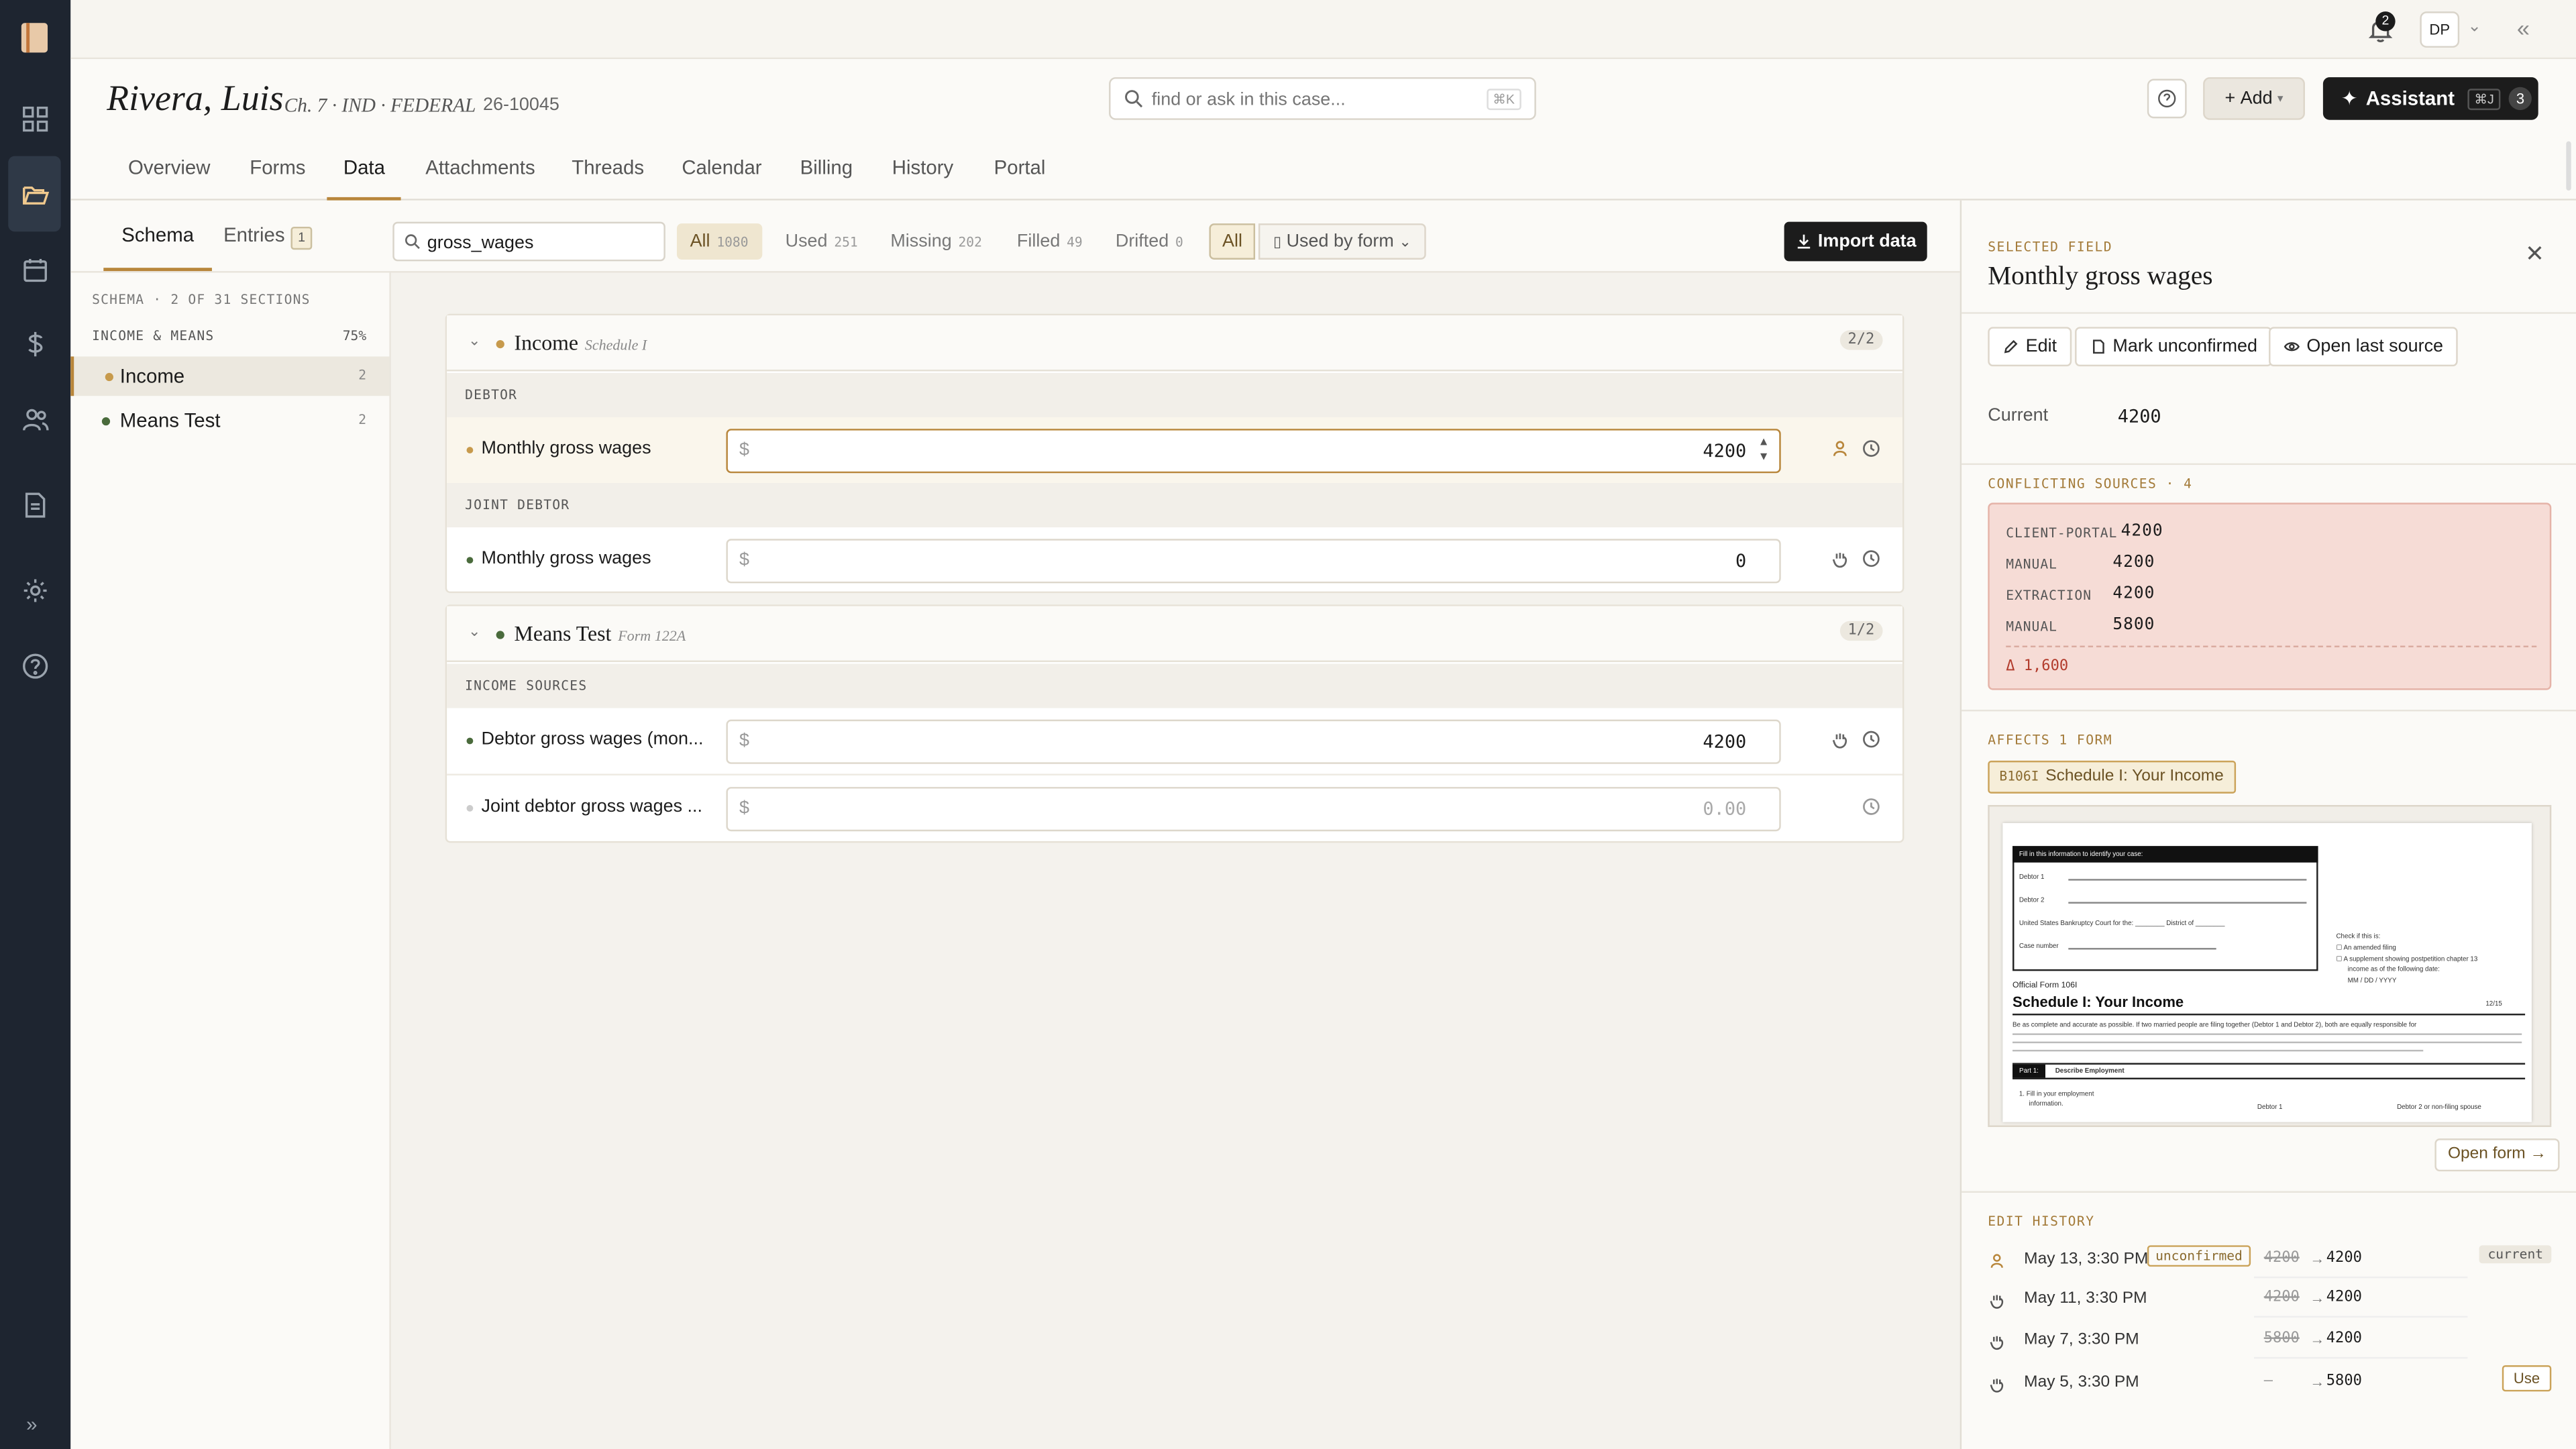  Describe the element at coordinates (2187, 880) in the screenshot. I see `preview-line` at that location.